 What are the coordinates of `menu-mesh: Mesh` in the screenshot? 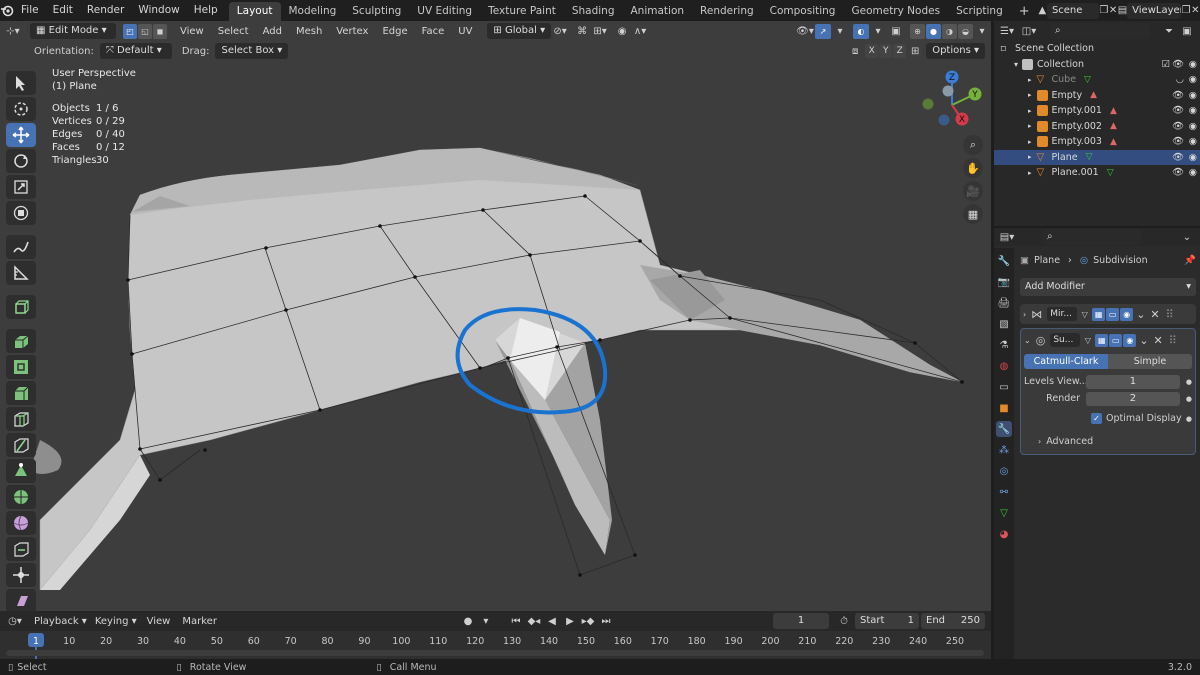 It's located at (309, 31).